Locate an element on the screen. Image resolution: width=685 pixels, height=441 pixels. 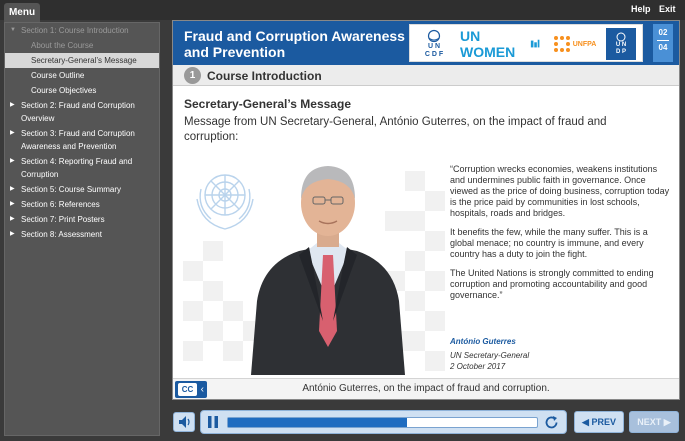
chevron-down-icon: ▼ is located at coordinates (13, 30).